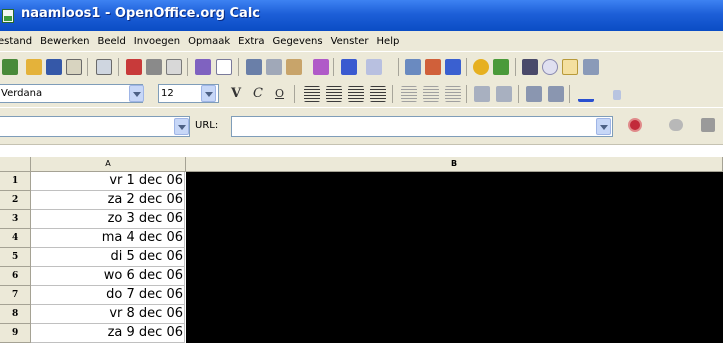 The image size is (723, 349). What do you see at coordinates (431, 94) in the screenshot?
I see `align-top-icon` at bounding box center [431, 94].